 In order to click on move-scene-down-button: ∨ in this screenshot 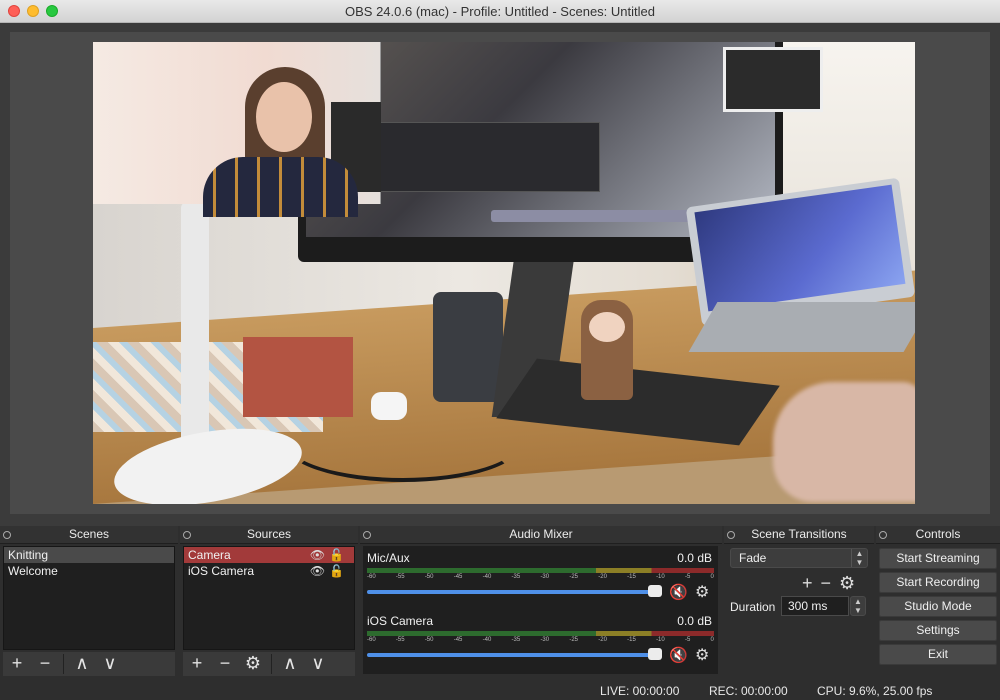, I will do `click(110, 664)`.